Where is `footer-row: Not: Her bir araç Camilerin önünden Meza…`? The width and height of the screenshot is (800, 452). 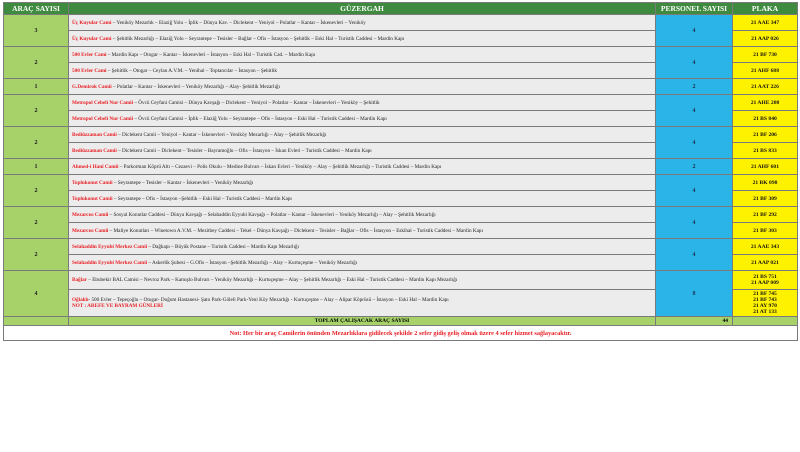 footer-row: Not: Her bir araç Camilerin önünden Meza… is located at coordinates (400, 333).